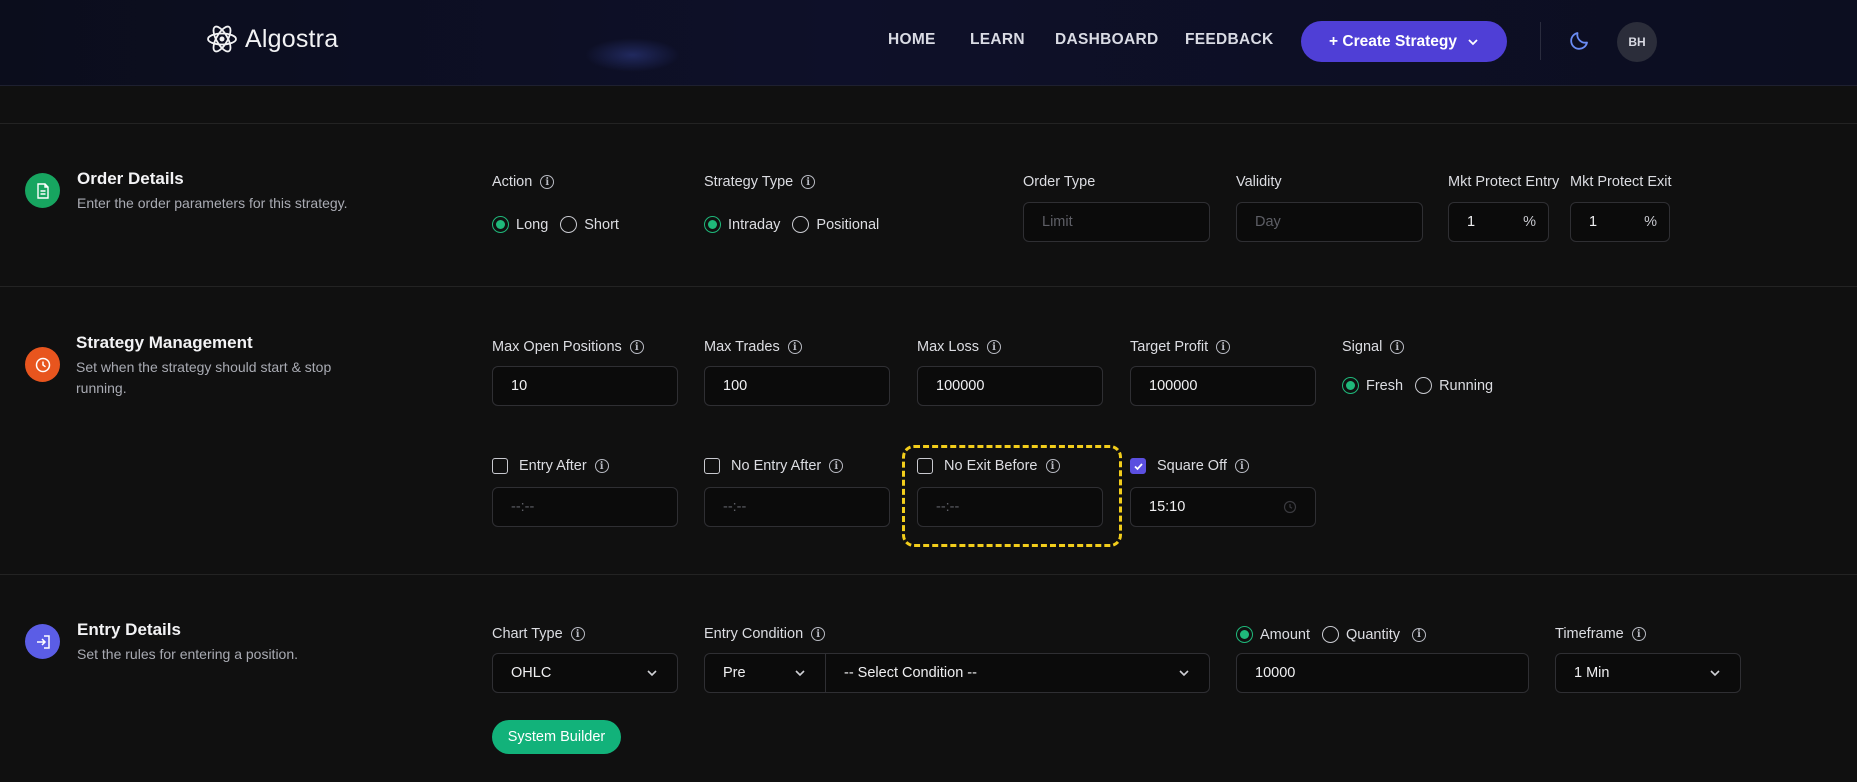 The image size is (1857, 782). What do you see at coordinates (1540, 41) in the screenshot?
I see `nav-divider` at bounding box center [1540, 41].